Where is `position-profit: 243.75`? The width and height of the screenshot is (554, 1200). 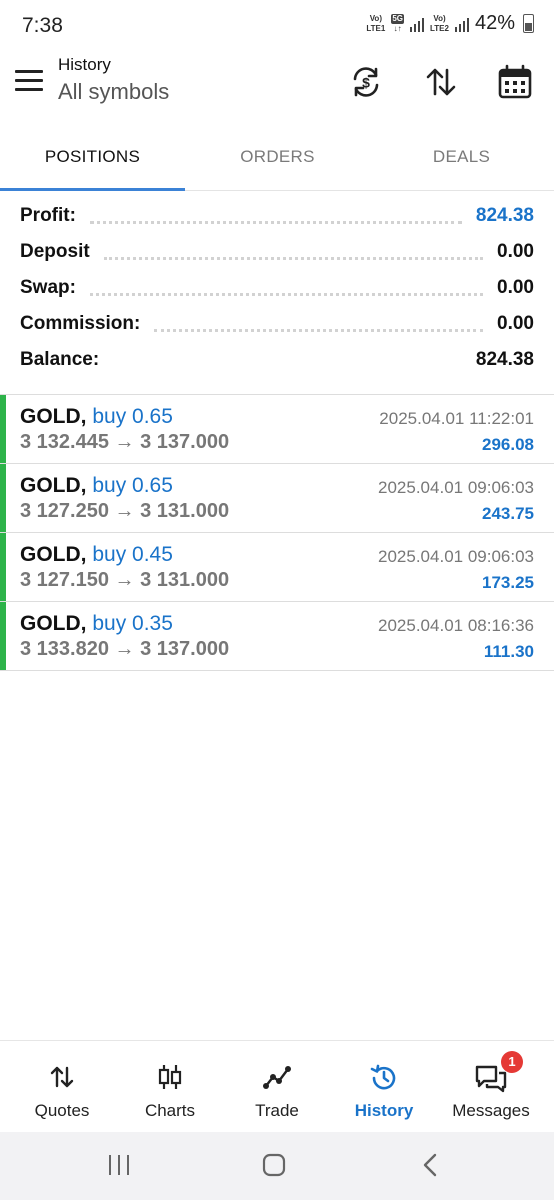
position-profit: 243.75 is located at coordinates (508, 513).